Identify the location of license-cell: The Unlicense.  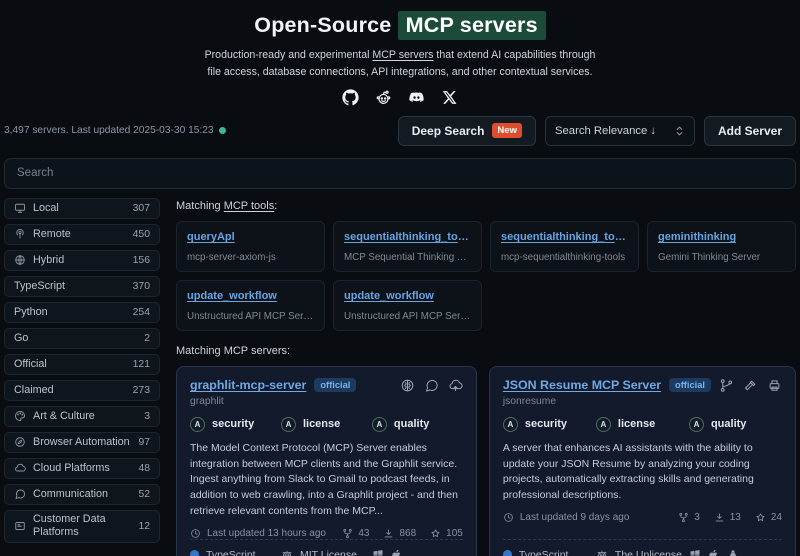
(642, 552).